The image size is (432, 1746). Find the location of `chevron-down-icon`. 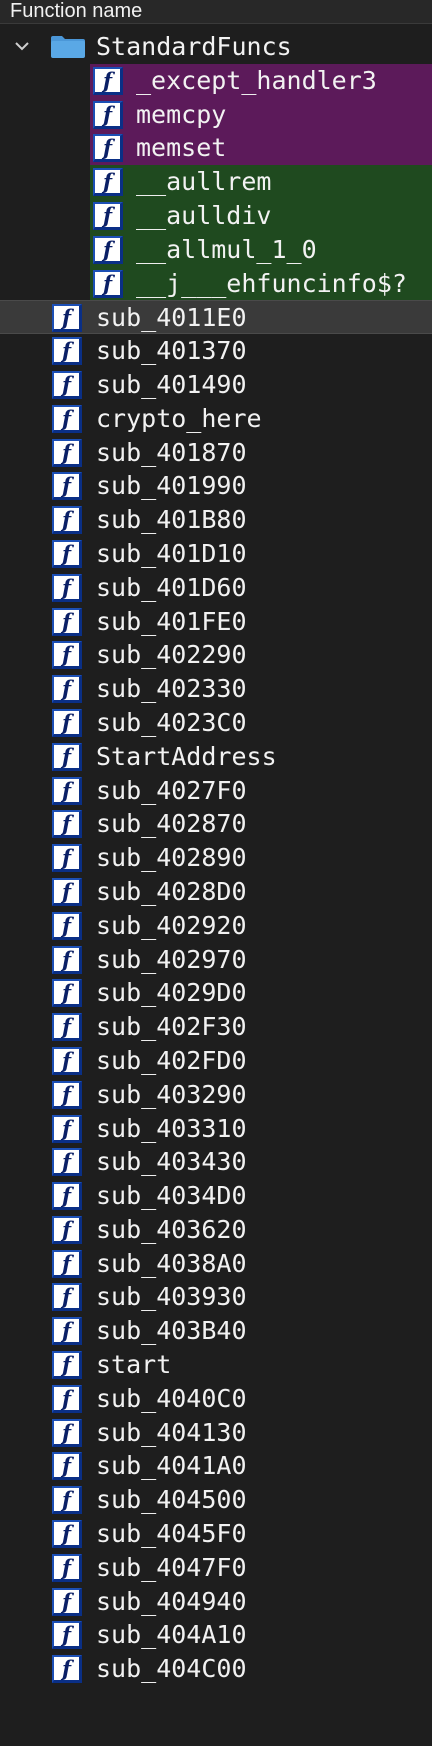

chevron-down-icon is located at coordinates (22, 46).